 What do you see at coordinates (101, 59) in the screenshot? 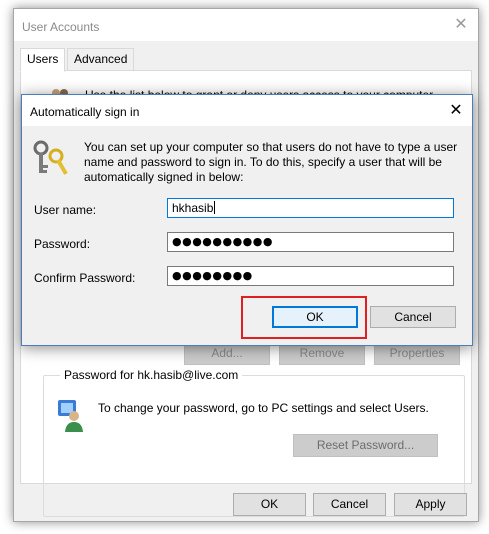
I see `tab-advanced: Advanced` at bounding box center [101, 59].